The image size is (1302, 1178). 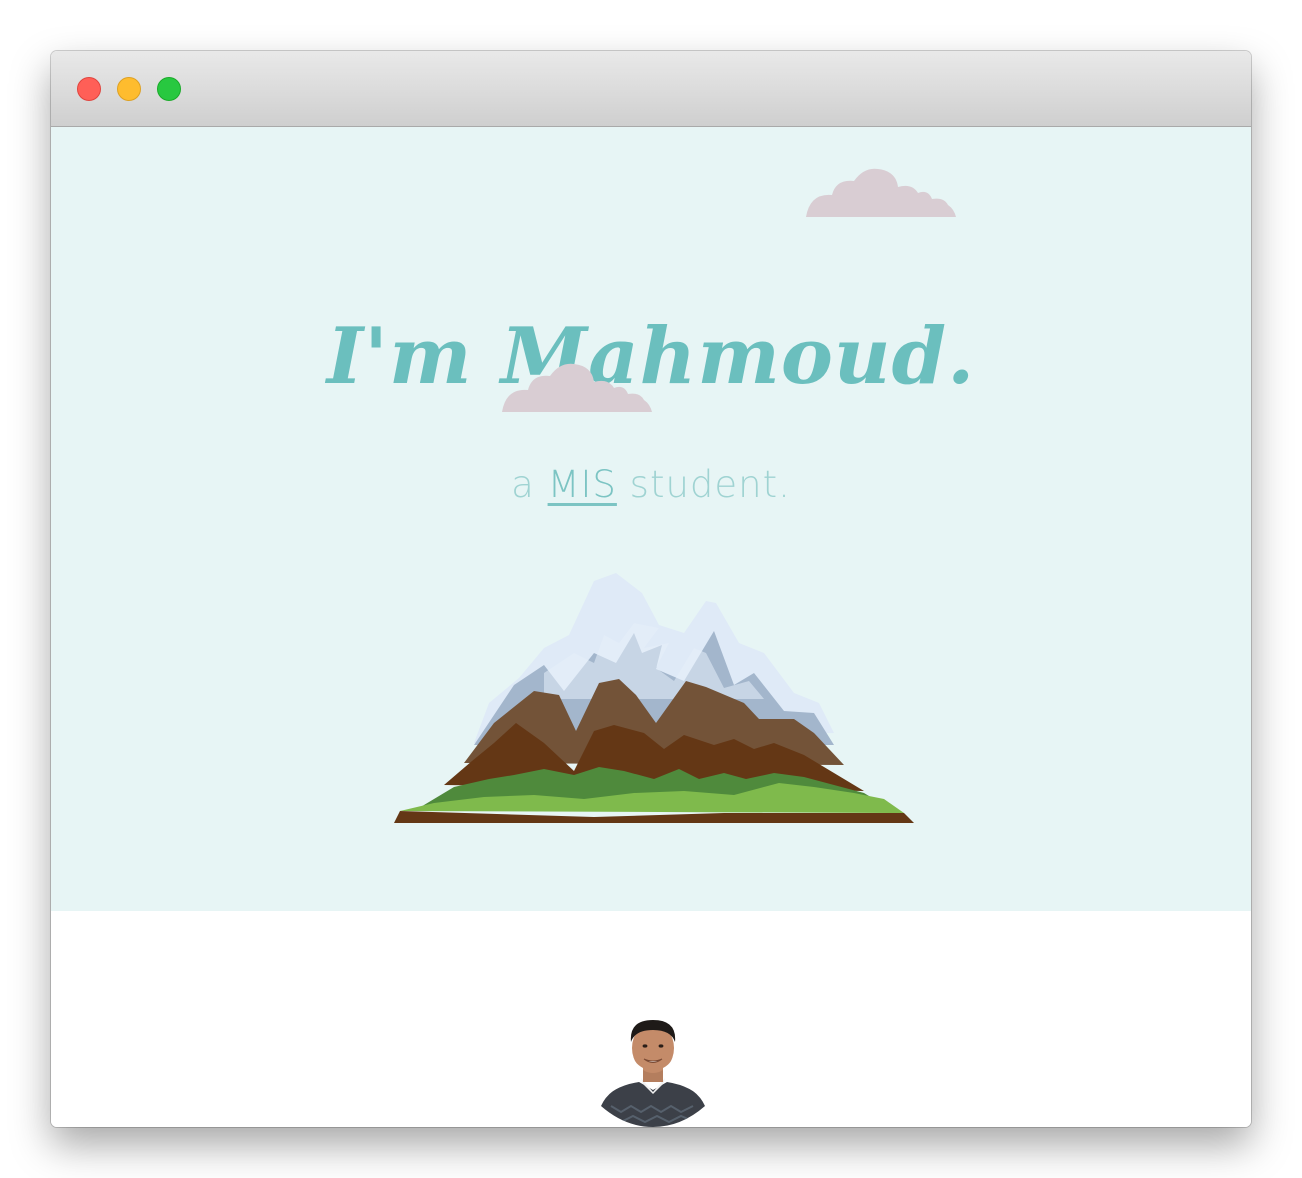 What do you see at coordinates (89, 89) in the screenshot?
I see `close-window-button` at bounding box center [89, 89].